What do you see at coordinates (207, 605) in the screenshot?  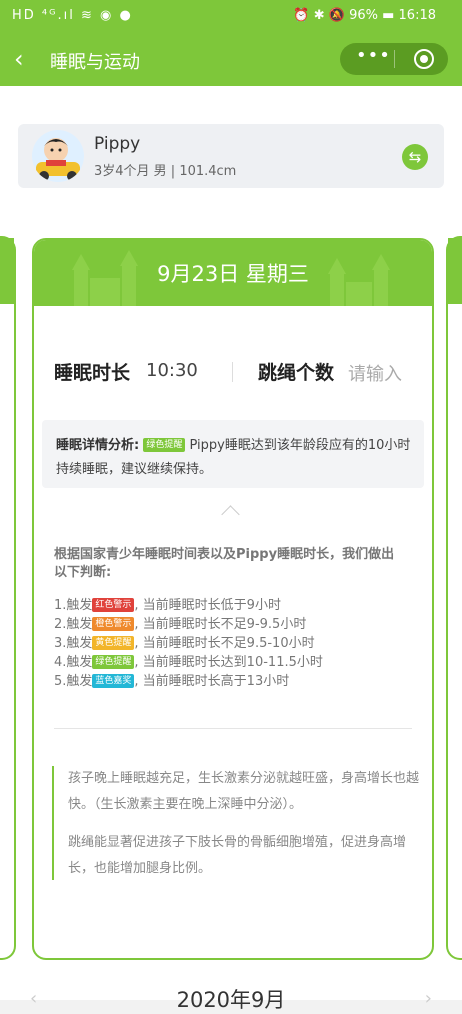 I see `rule-text: , 当前睡眠时长低于9小时` at bounding box center [207, 605].